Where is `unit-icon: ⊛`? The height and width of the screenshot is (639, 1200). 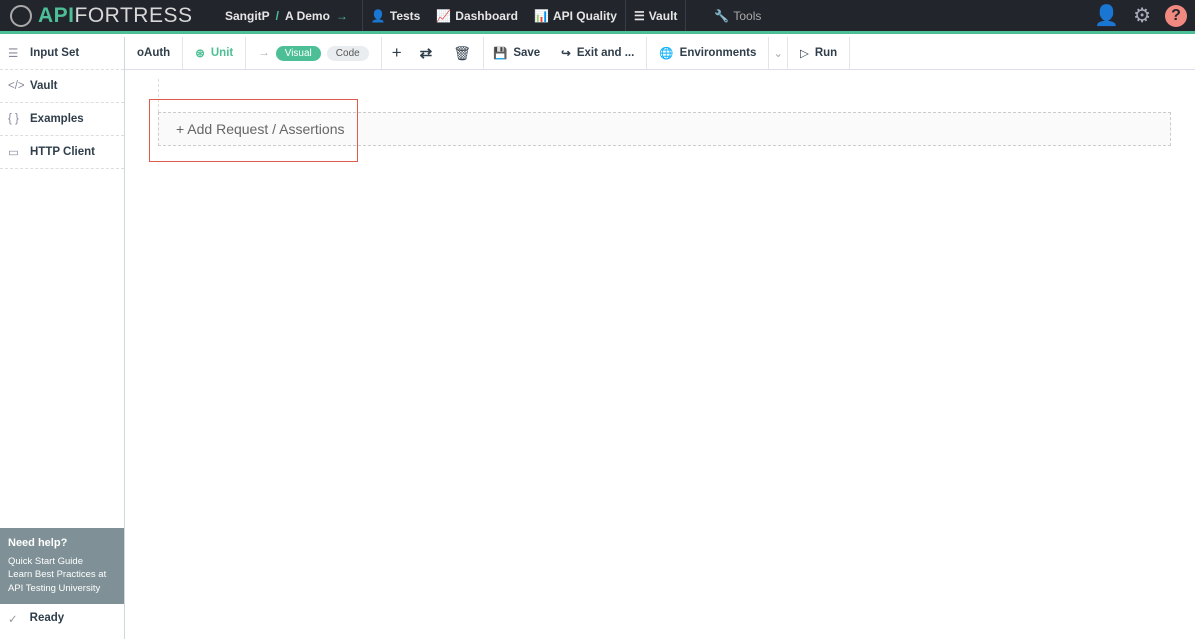
unit-icon: ⊛ is located at coordinates (200, 54).